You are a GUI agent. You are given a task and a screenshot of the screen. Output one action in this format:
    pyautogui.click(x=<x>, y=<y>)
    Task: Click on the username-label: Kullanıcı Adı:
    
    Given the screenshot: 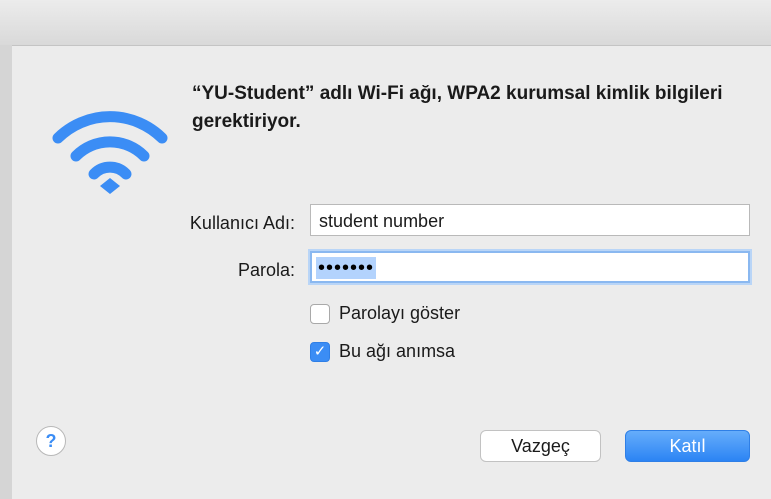 What is the action you would take?
    pyautogui.click(x=242, y=223)
    